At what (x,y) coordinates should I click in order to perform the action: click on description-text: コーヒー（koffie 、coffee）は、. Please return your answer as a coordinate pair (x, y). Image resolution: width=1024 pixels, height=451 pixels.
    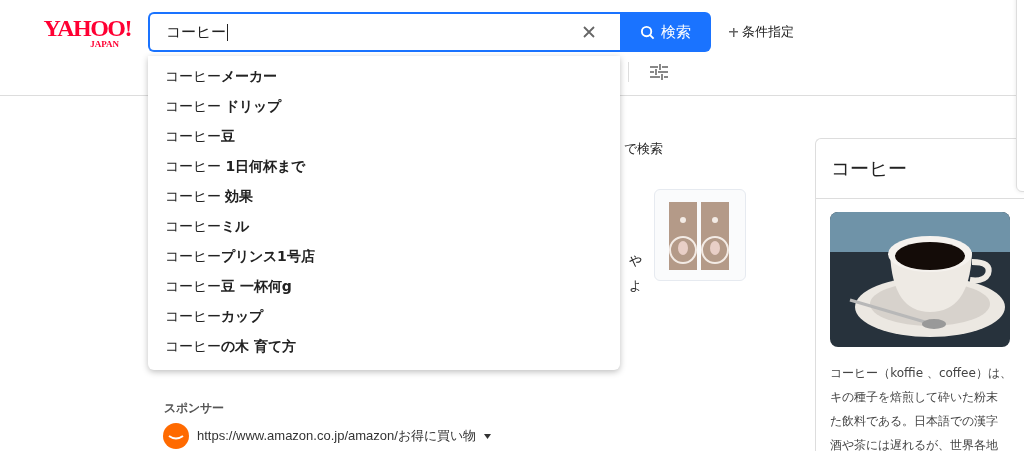
    Looking at the image, I should click on (921, 373).